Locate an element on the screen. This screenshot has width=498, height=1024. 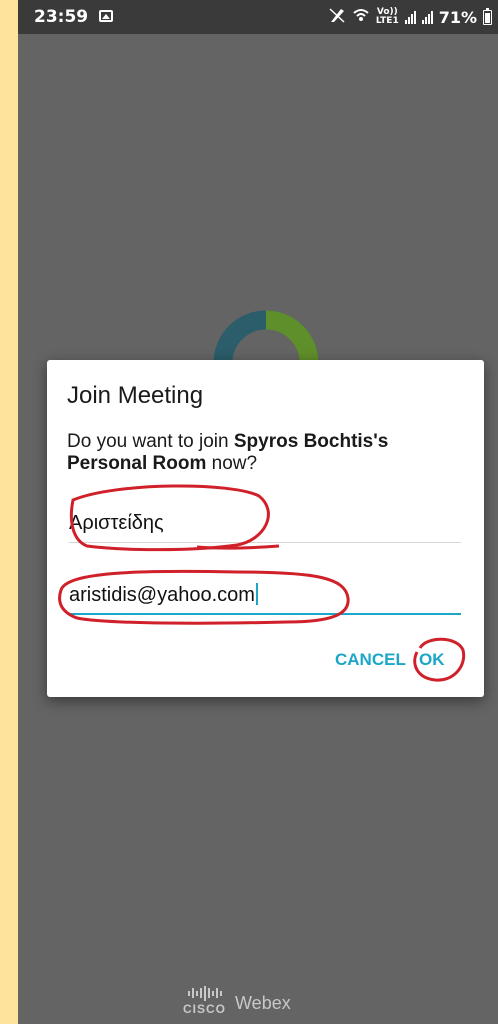
name-field: Αριστείδης is located at coordinates (265, 527).